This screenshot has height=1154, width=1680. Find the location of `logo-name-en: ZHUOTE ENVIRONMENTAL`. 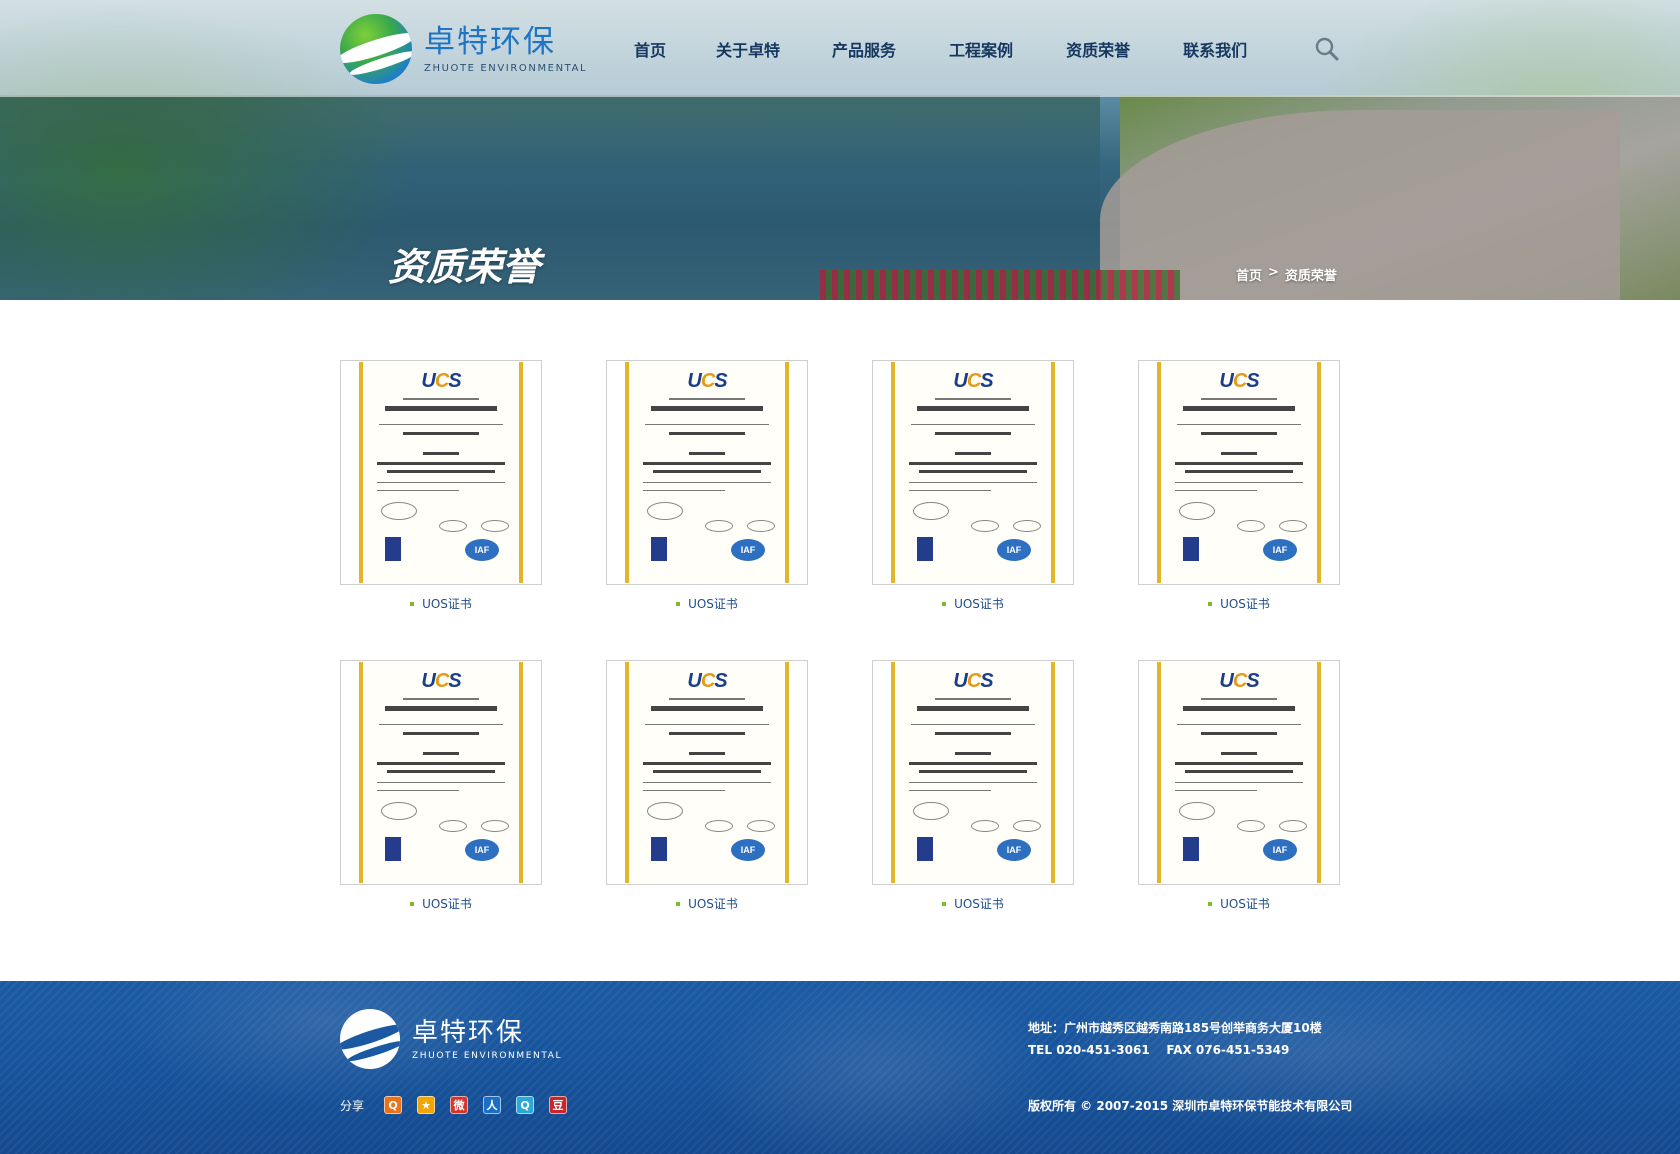

logo-name-en: ZHUOTE ENVIRONMENTAL is located at coordinates (506, 68).